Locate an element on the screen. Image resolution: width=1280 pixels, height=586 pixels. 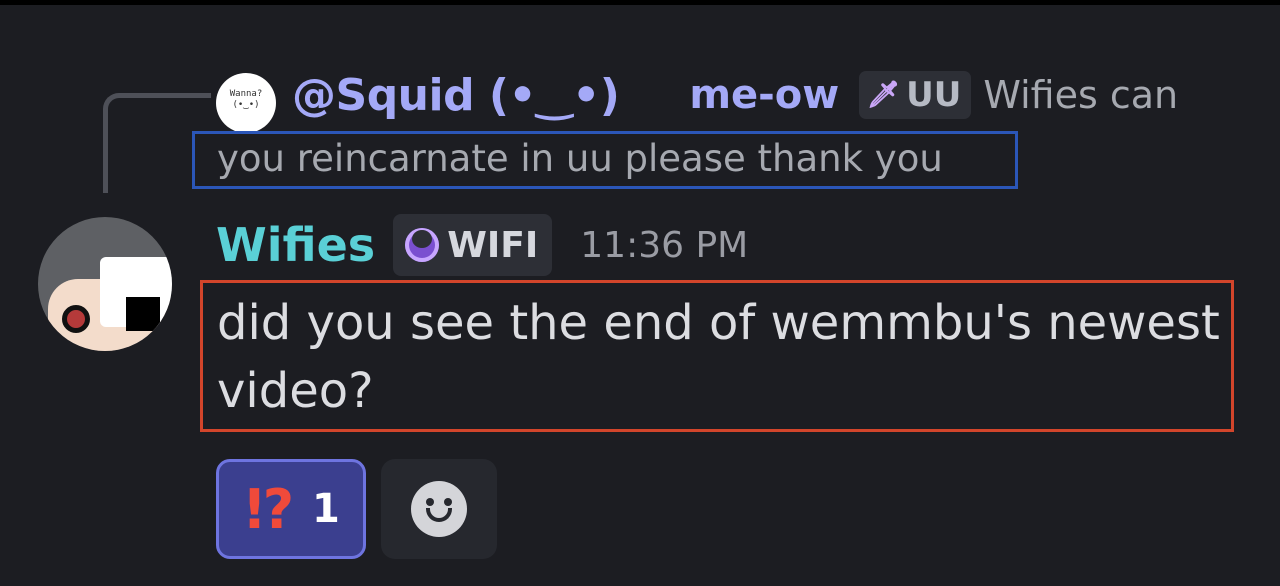
reaction-button: !? 1 is located at coordinates (291, 509).